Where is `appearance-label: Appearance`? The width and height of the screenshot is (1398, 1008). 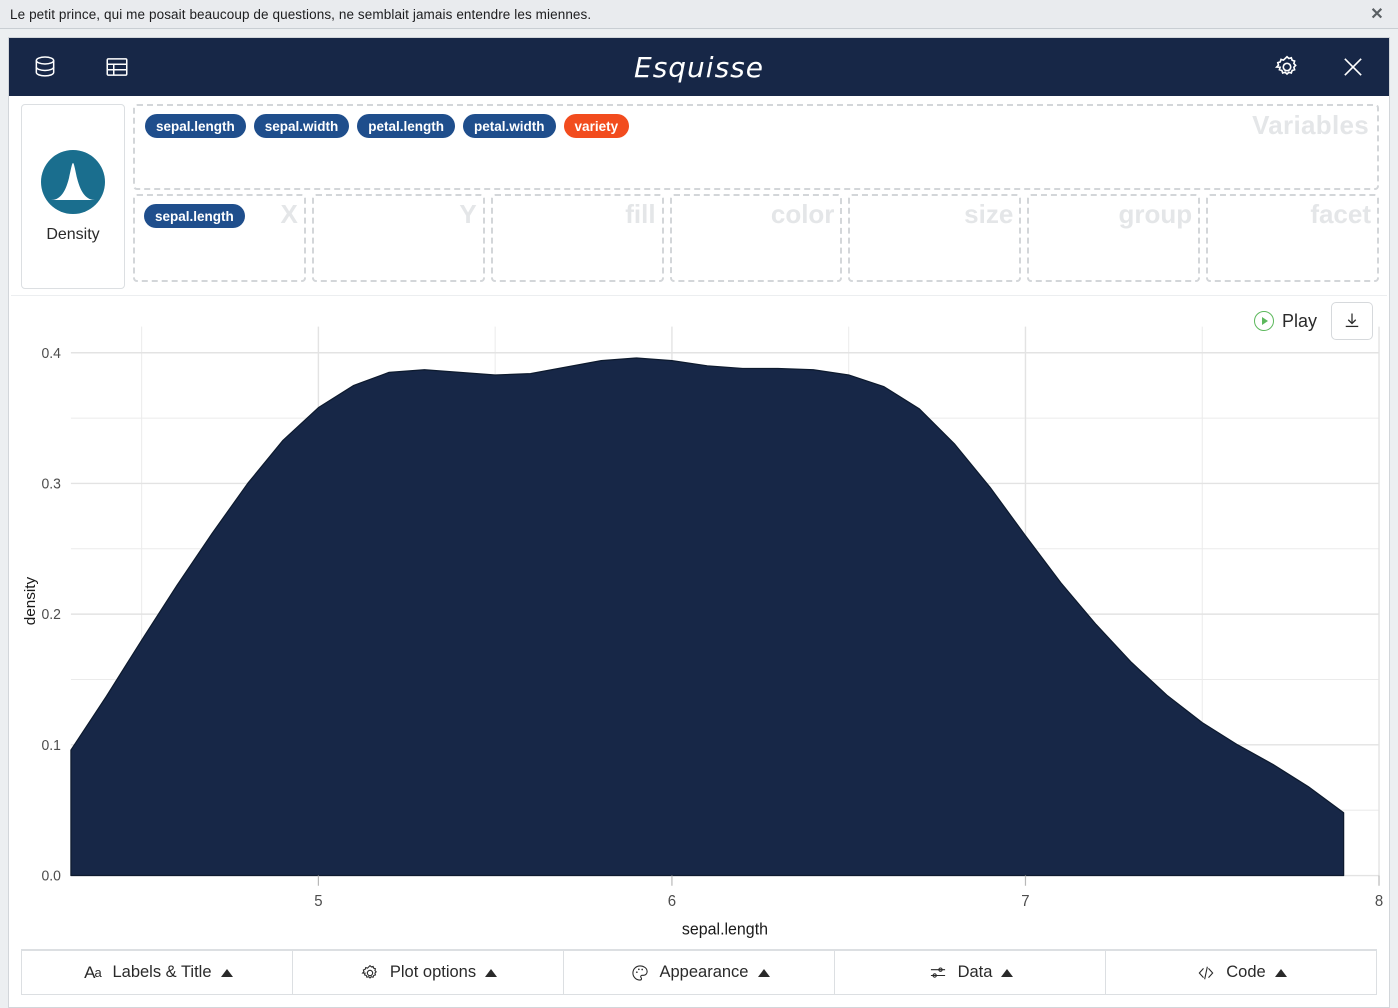 appearance-label: Appearance is located at coordinates (704, 972).